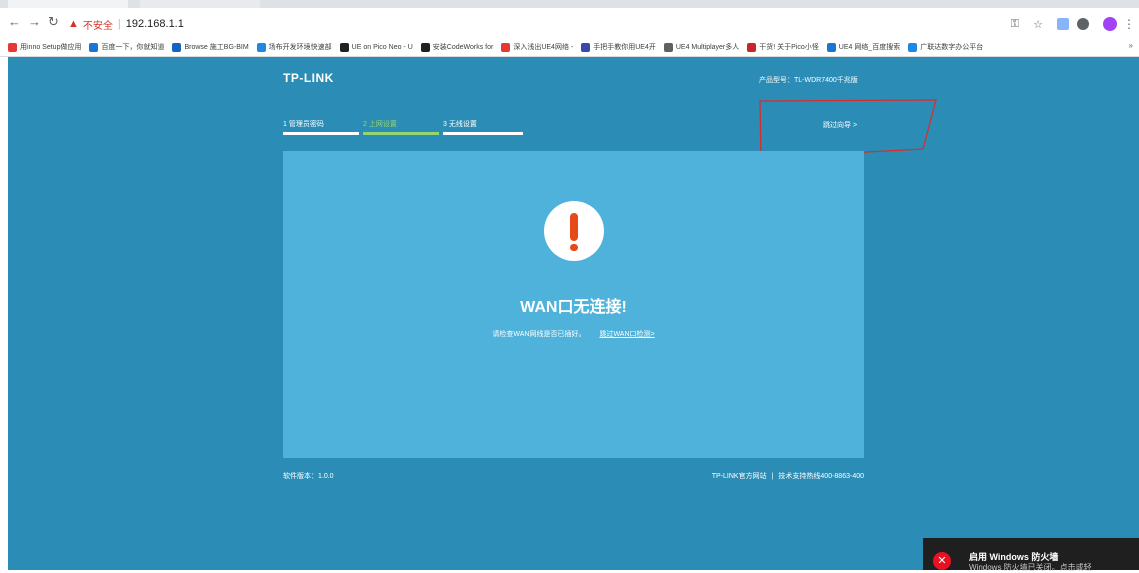  Describe the element at coordinates (626, 334) in the screenshot. I see `skip-wan-detection-link: 跳过WAN口检测>` at that location.